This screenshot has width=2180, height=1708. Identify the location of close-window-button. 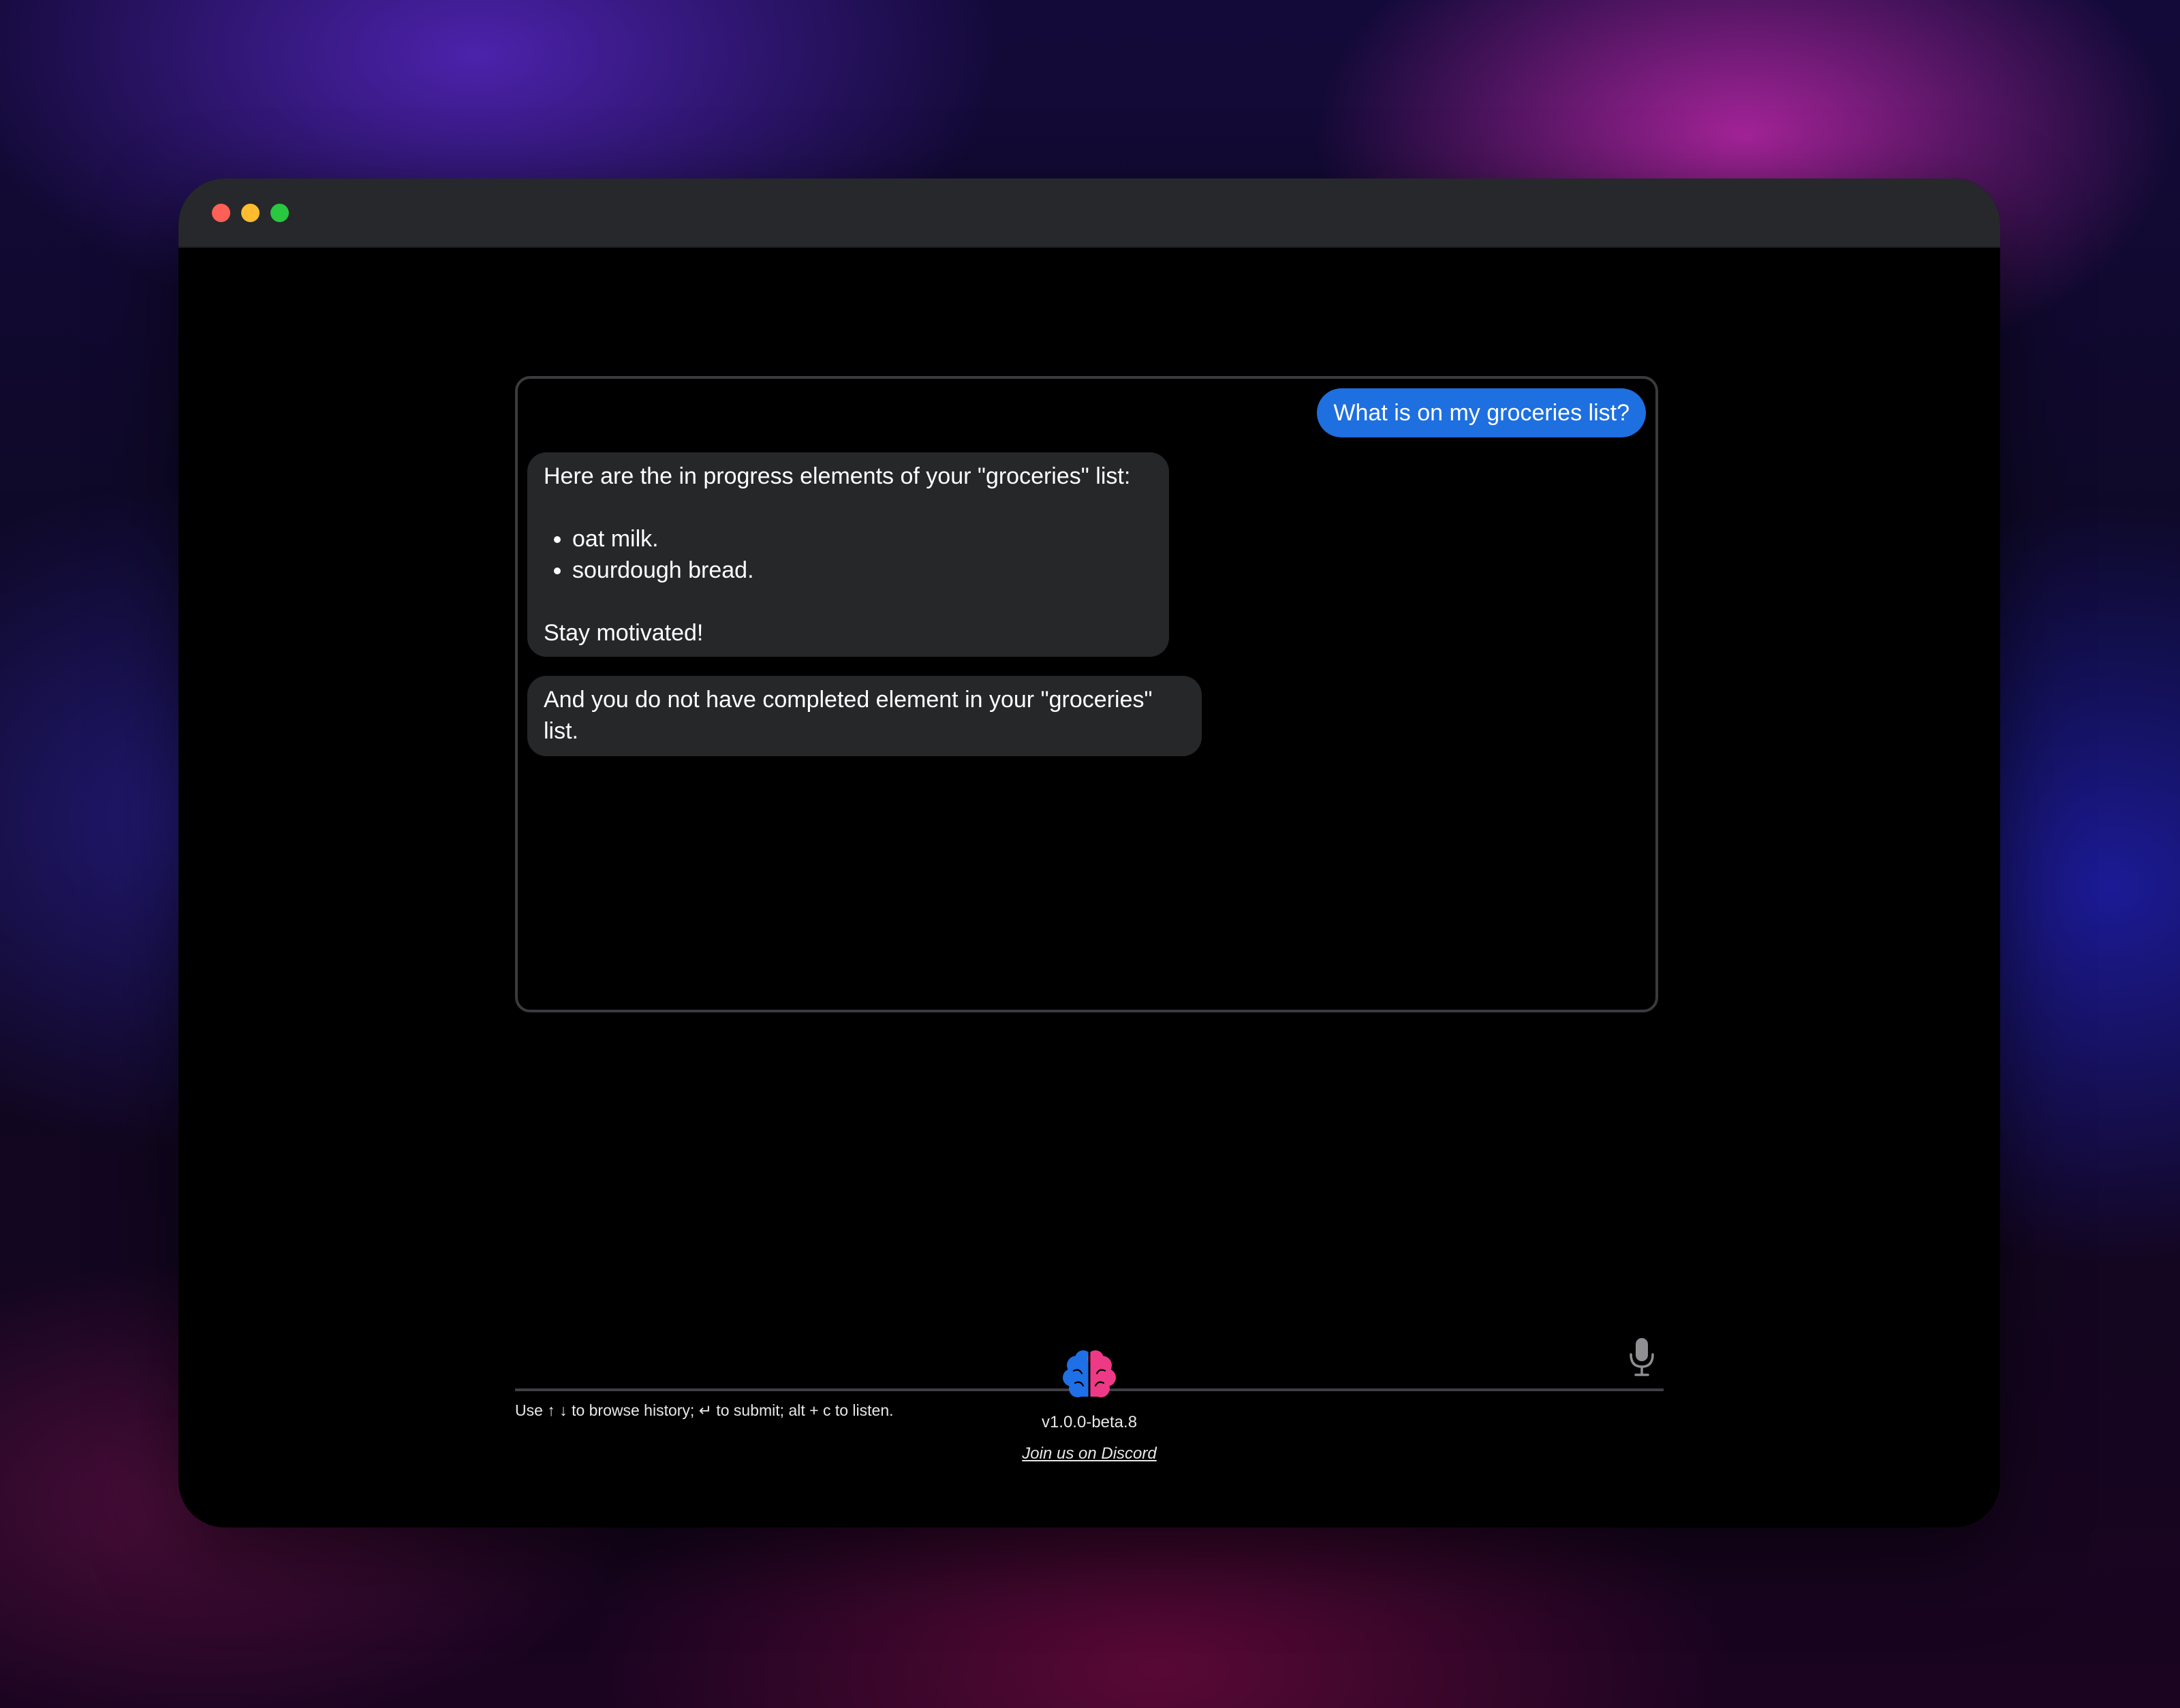
(221, 213).